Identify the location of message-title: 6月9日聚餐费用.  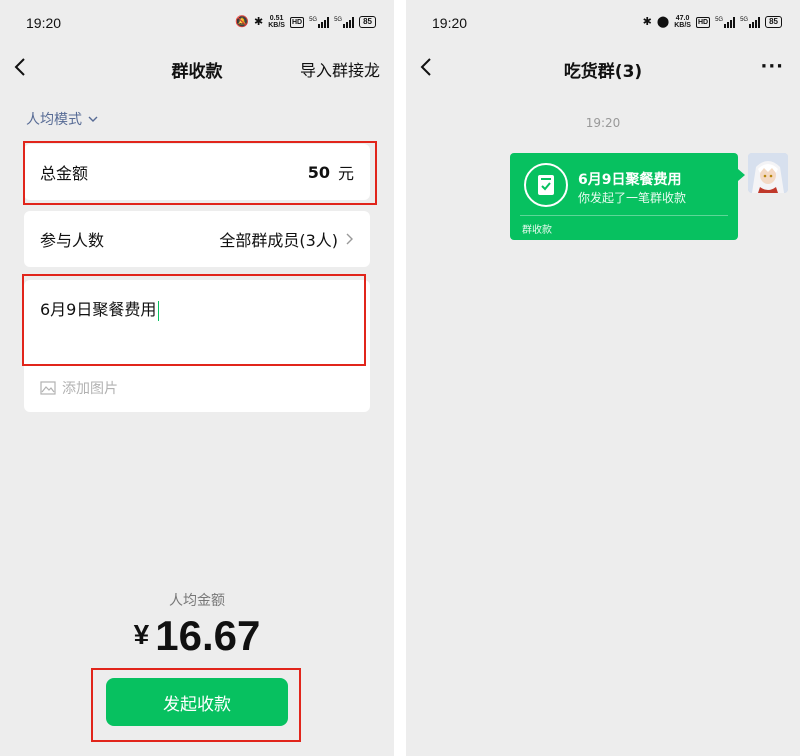
(630, 180).